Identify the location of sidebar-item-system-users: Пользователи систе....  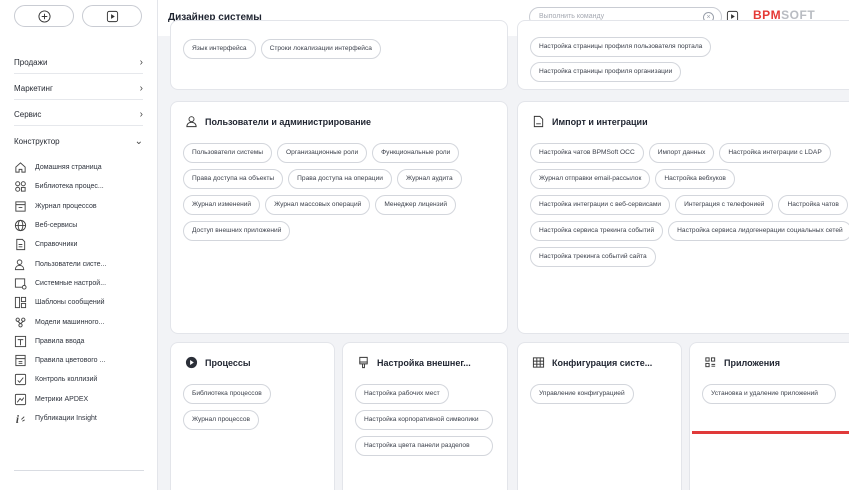
(85, 263).